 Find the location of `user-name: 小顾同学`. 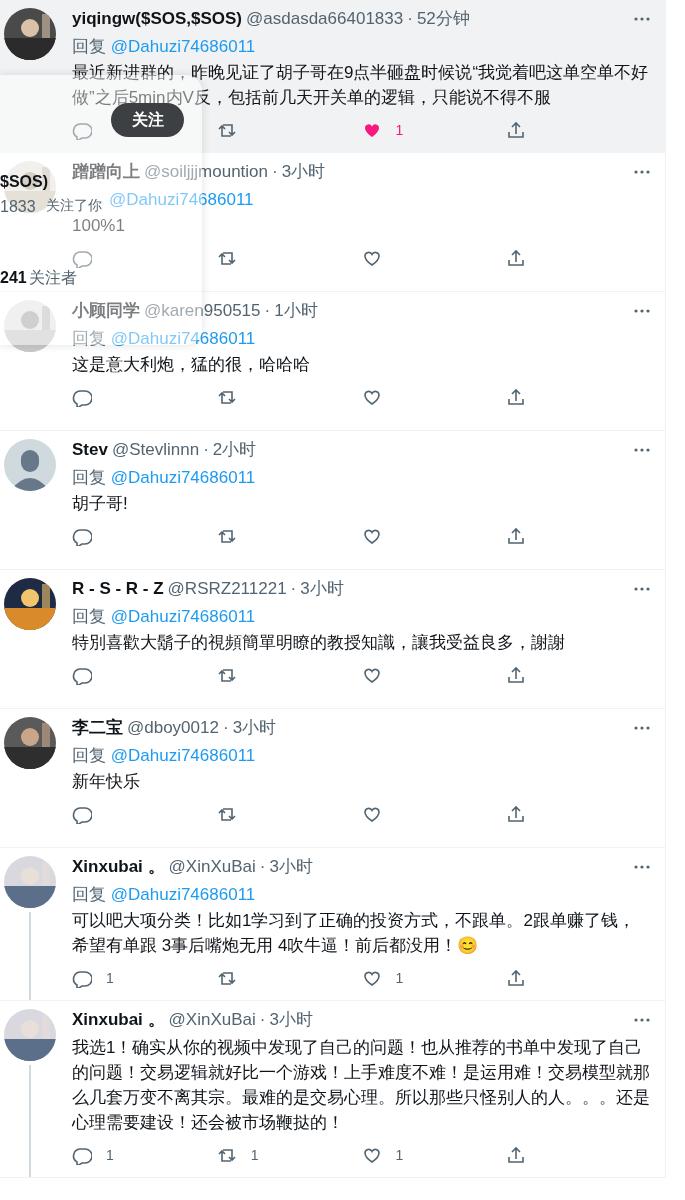

user-name: 小顾同学 is located at coordinates (106, 311).